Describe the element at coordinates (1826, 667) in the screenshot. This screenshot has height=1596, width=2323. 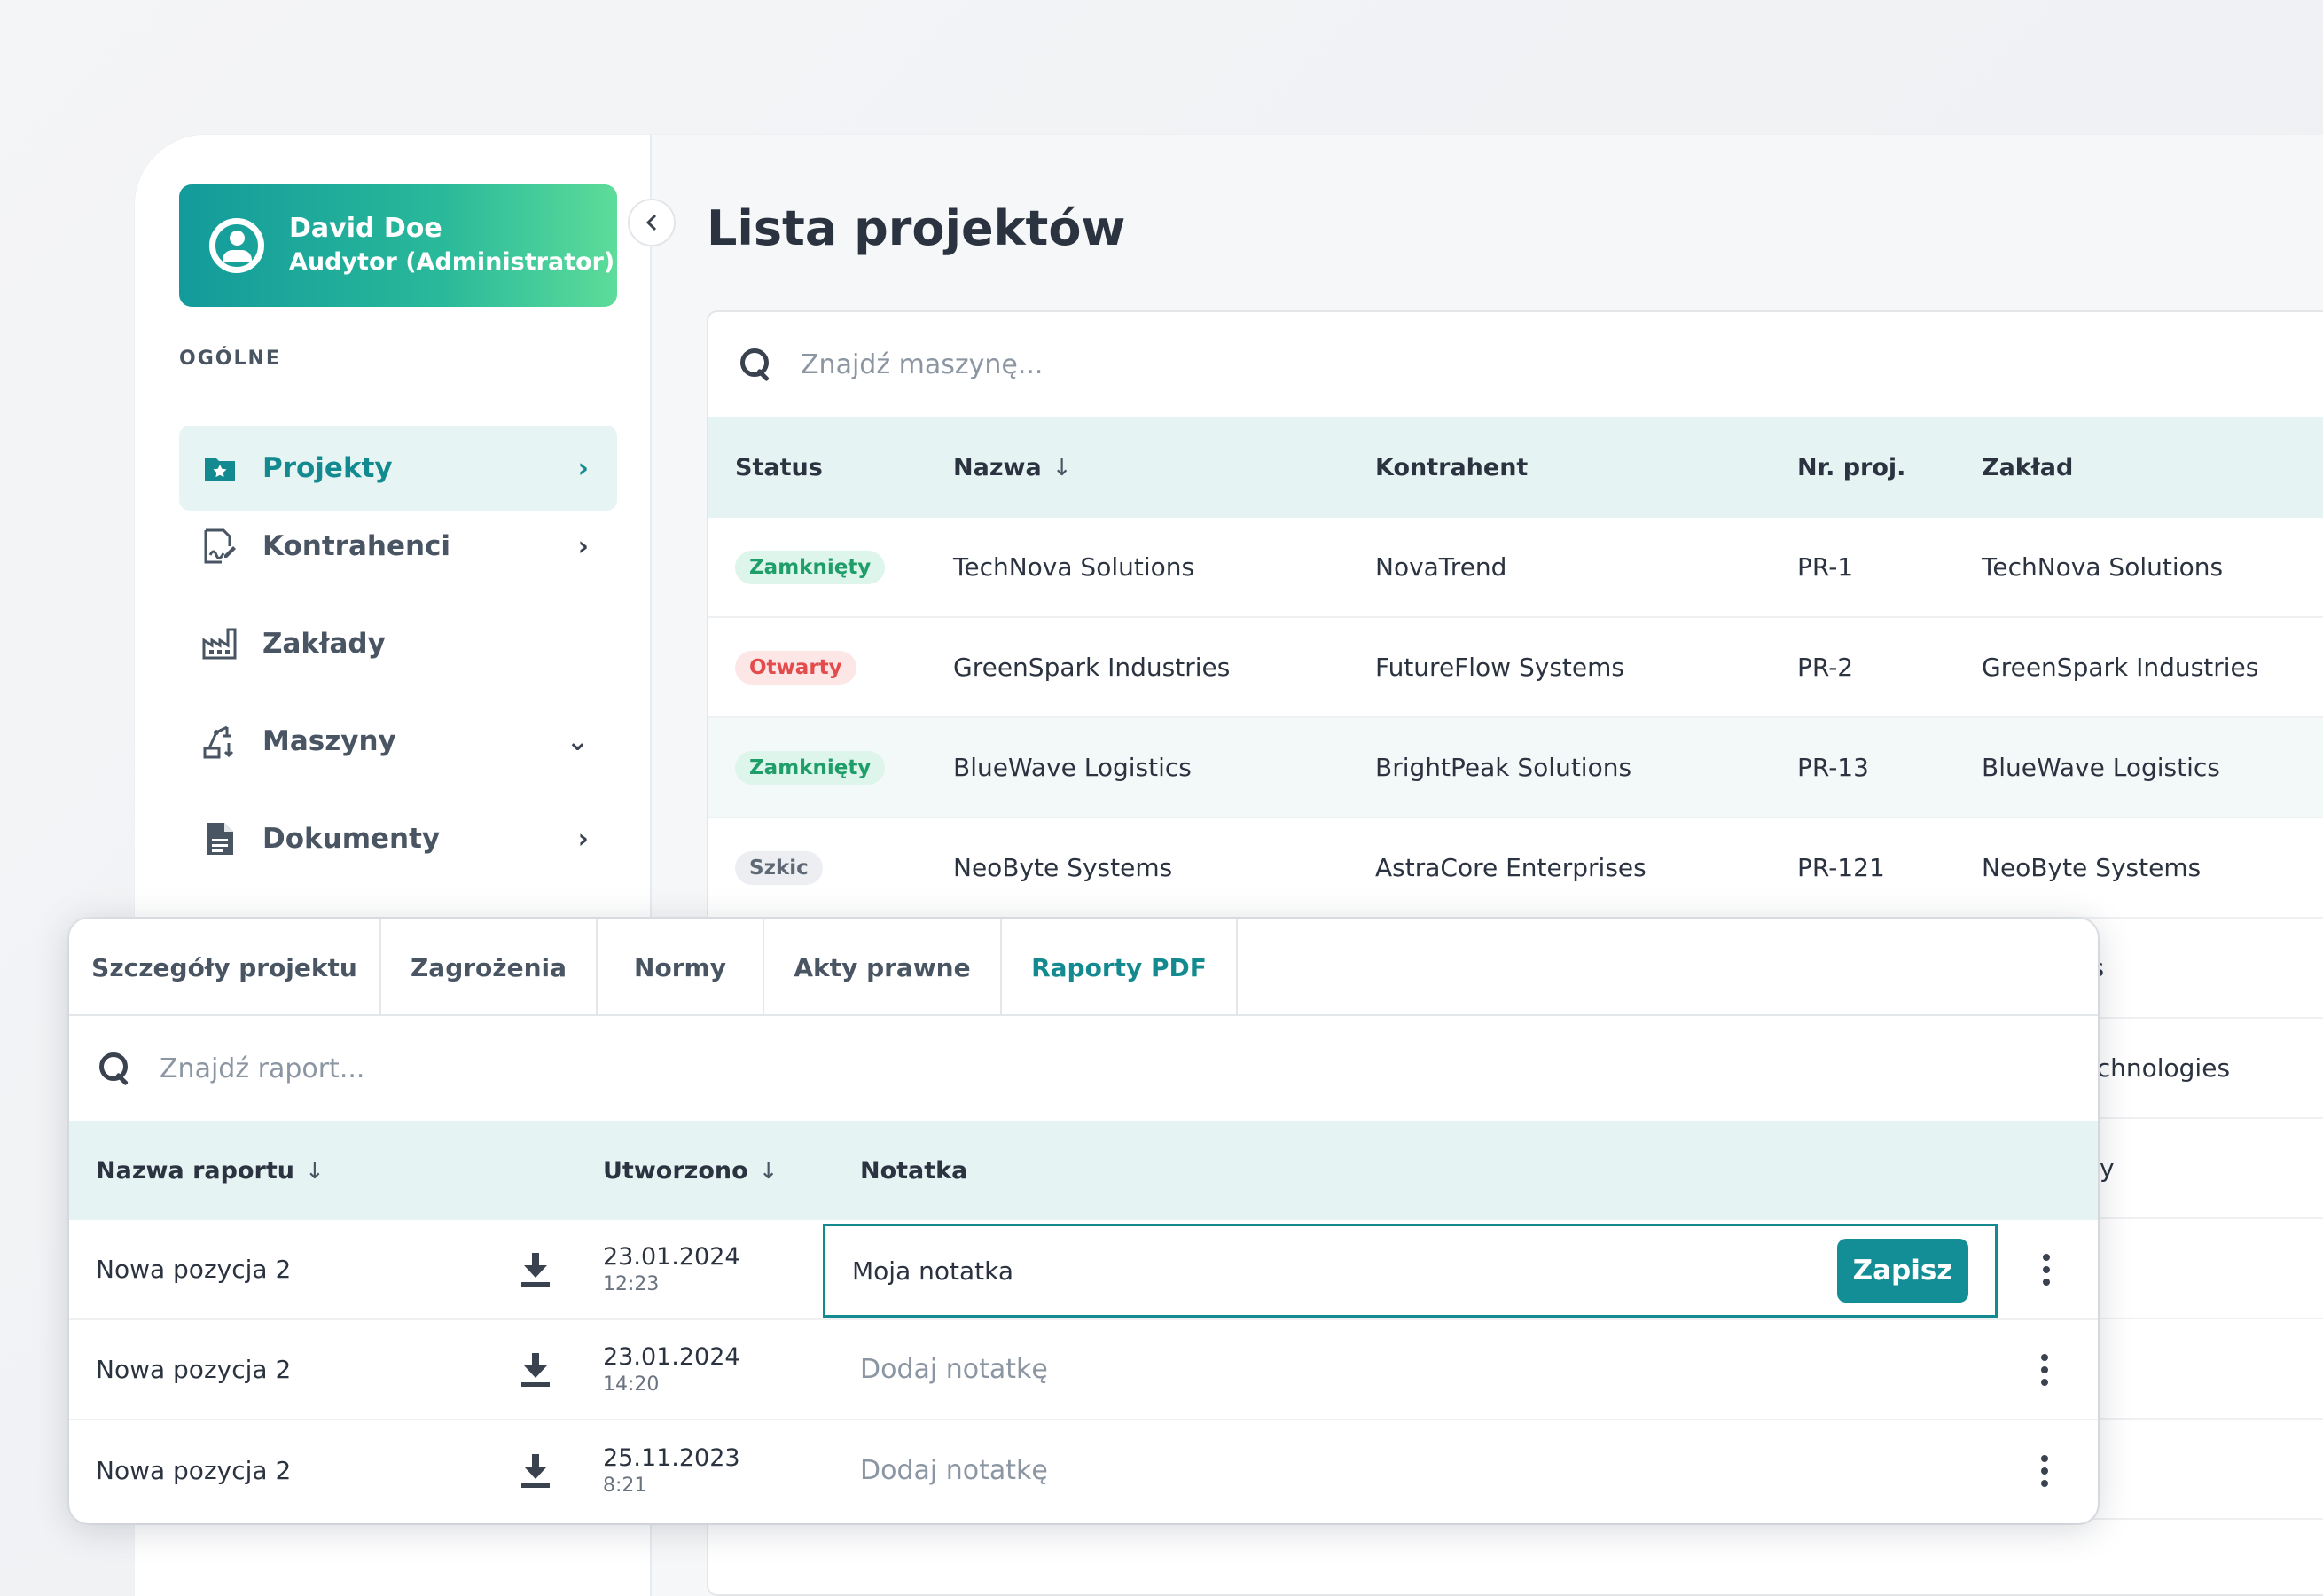
I see `project-number: PR-2` at that location.